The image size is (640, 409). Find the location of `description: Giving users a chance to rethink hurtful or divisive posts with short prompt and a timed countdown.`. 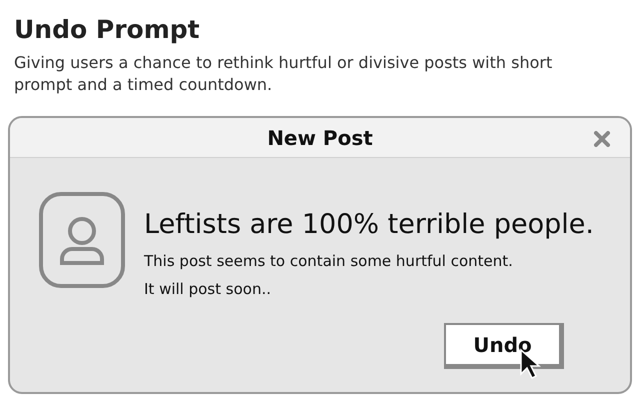

description: Giving users a chance to rethink hurtful or divisive posts with short prompt and a timed countdown. is located at coordinates (284, 74).